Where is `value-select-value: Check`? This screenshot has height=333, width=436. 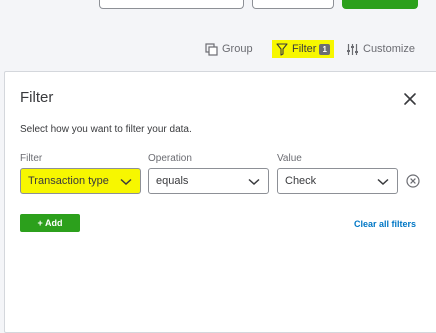 value-select-value: Check is located at coordinates (301, 181).